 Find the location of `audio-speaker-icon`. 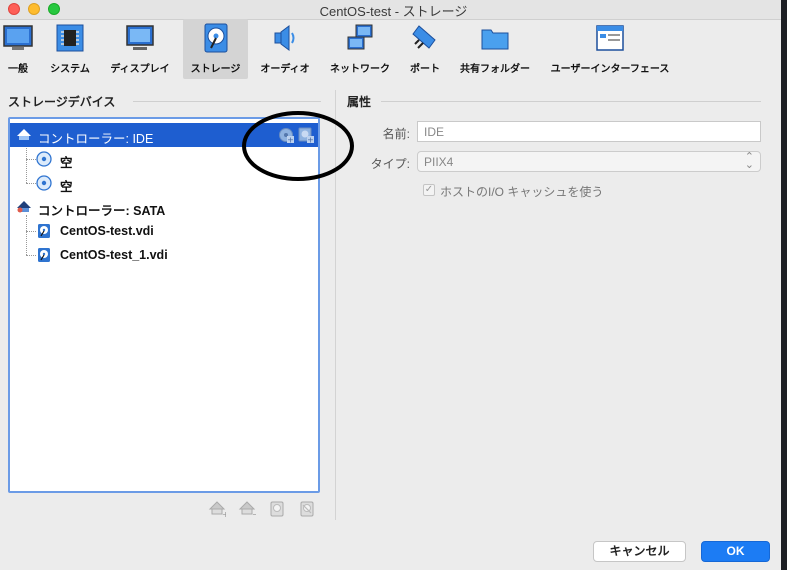

audio-speaker-icon is located at coordinates (284, 38).